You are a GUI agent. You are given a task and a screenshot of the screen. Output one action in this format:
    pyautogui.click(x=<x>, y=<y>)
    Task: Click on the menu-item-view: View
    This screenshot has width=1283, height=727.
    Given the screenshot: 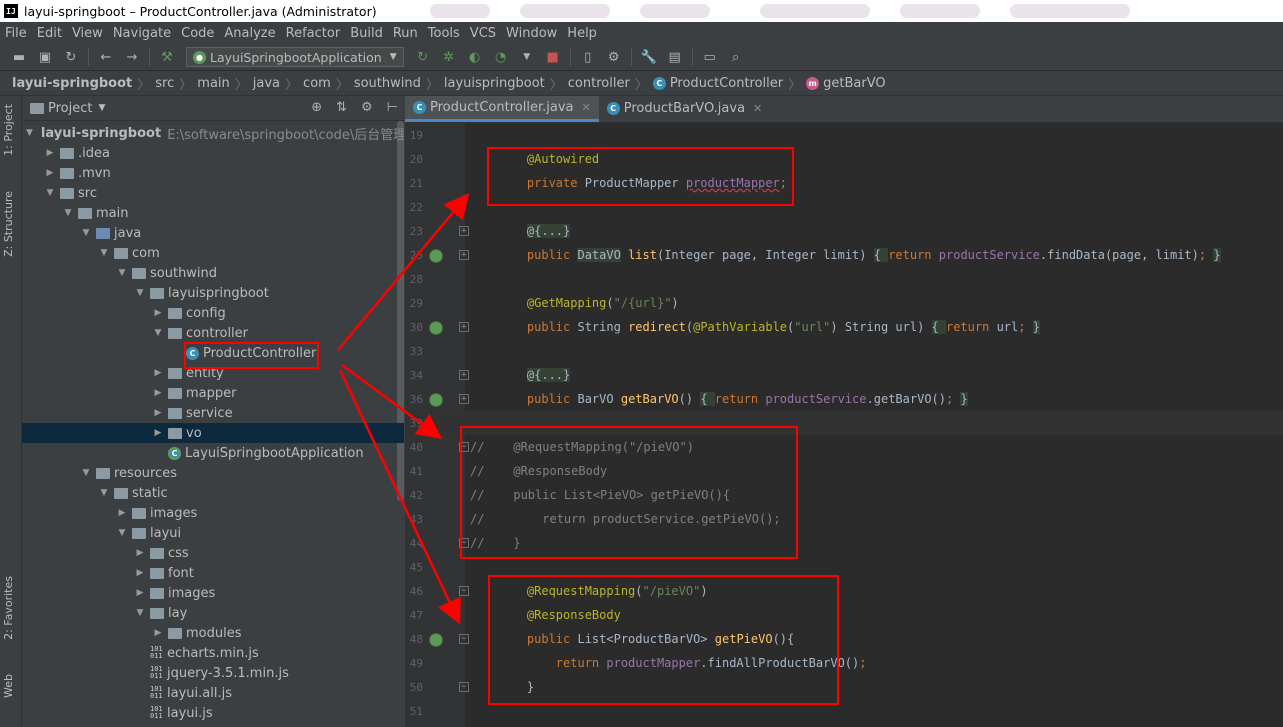 What is the action you would take?
    pyautogui.click(x=87, y=33)
    